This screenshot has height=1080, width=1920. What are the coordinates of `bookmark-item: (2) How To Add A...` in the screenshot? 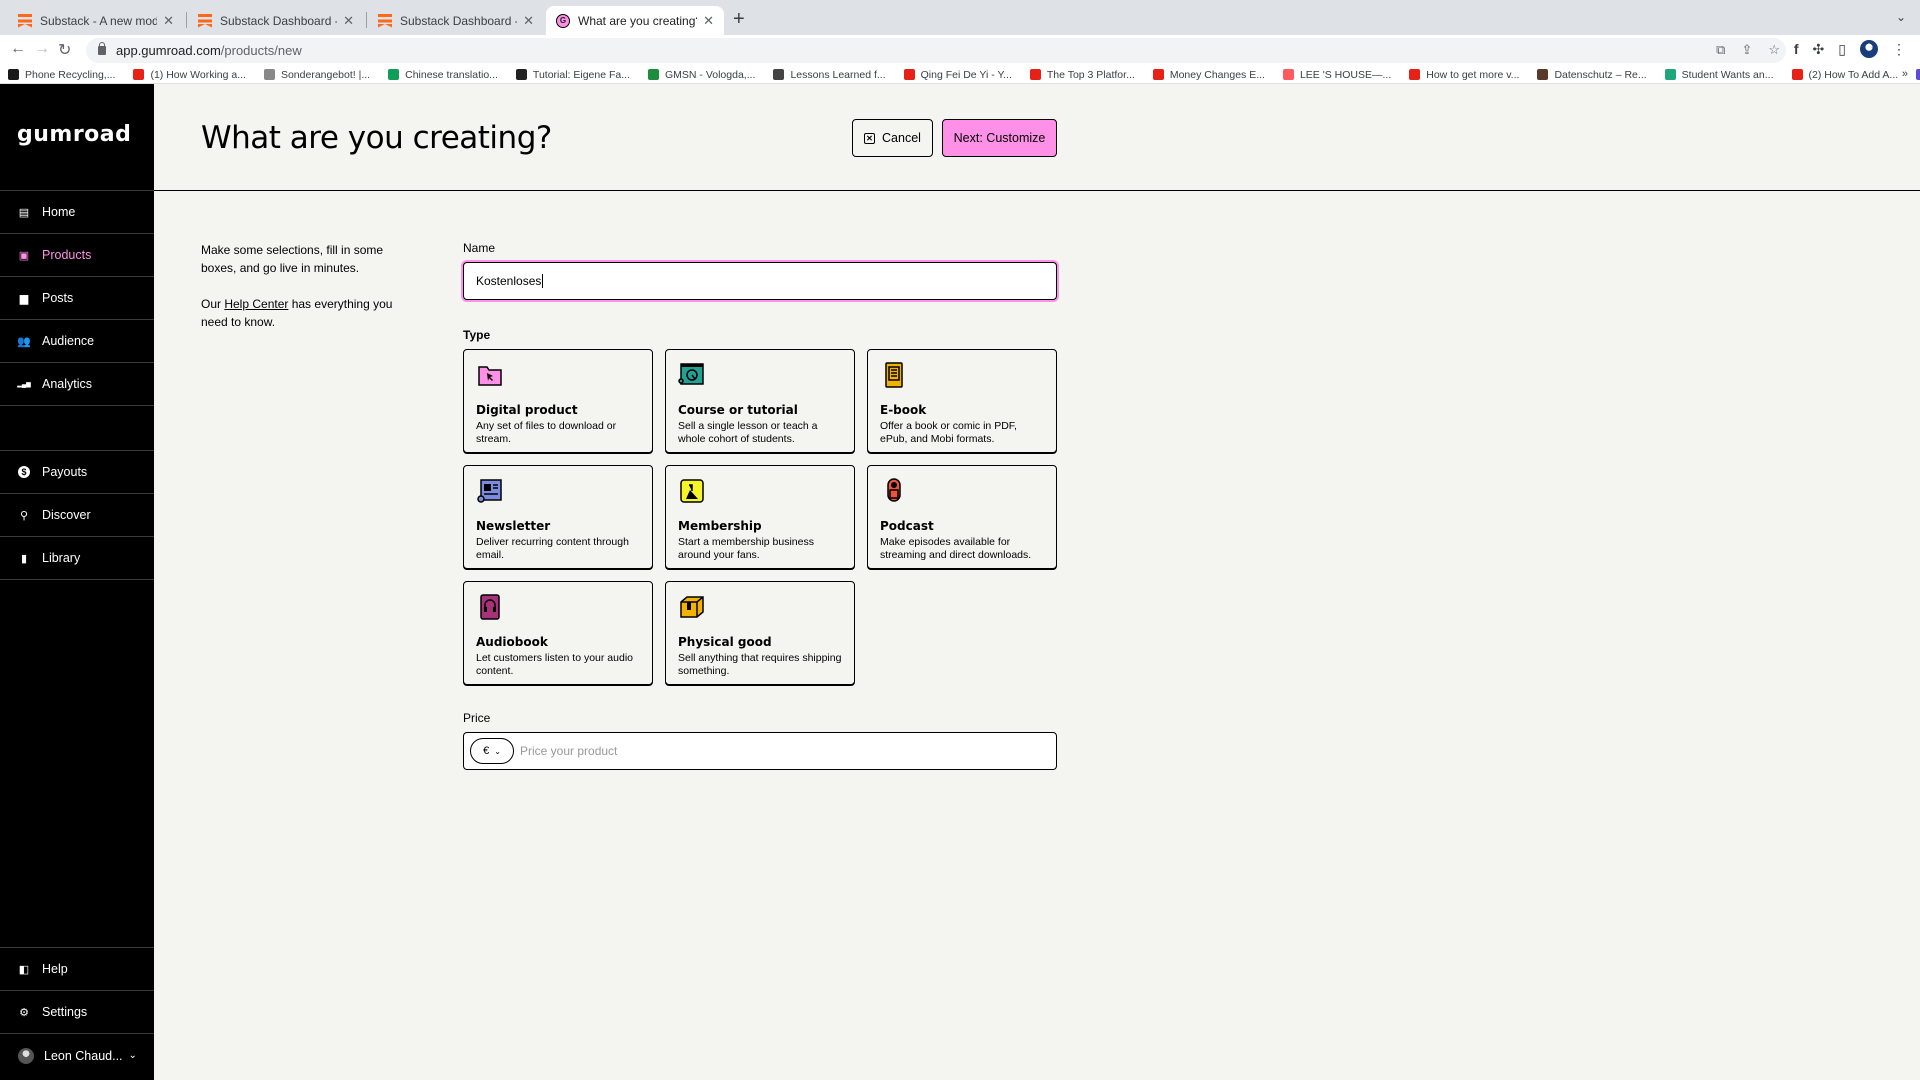 It's located at (1844, 75).